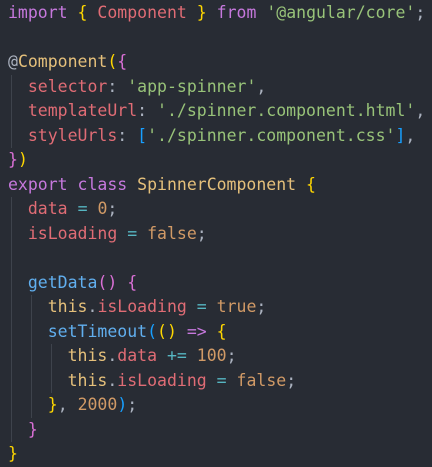 The width and height of the screenshot is (432, 467). I want to click on code-token-keyword: from, so click(236, 12).